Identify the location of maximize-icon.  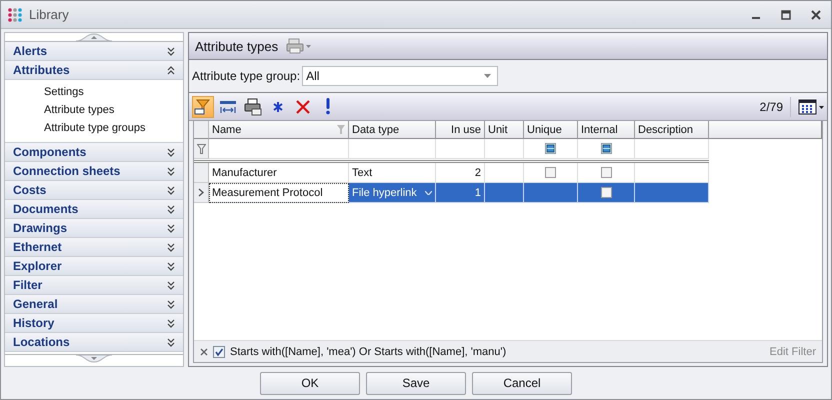
(786, 15).